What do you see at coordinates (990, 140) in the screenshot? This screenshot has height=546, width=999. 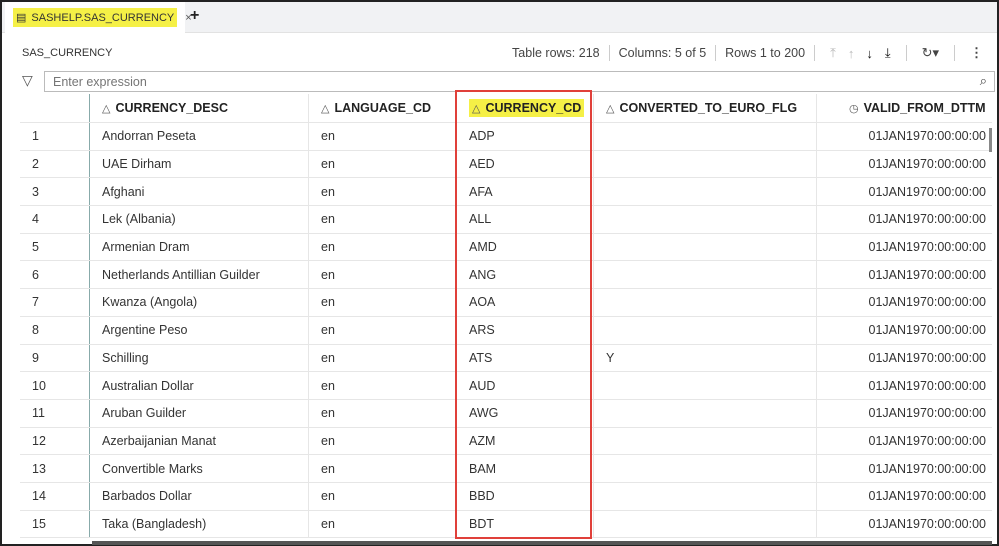 I see `vertical-scrollbar` at bounding box center [990, 140].